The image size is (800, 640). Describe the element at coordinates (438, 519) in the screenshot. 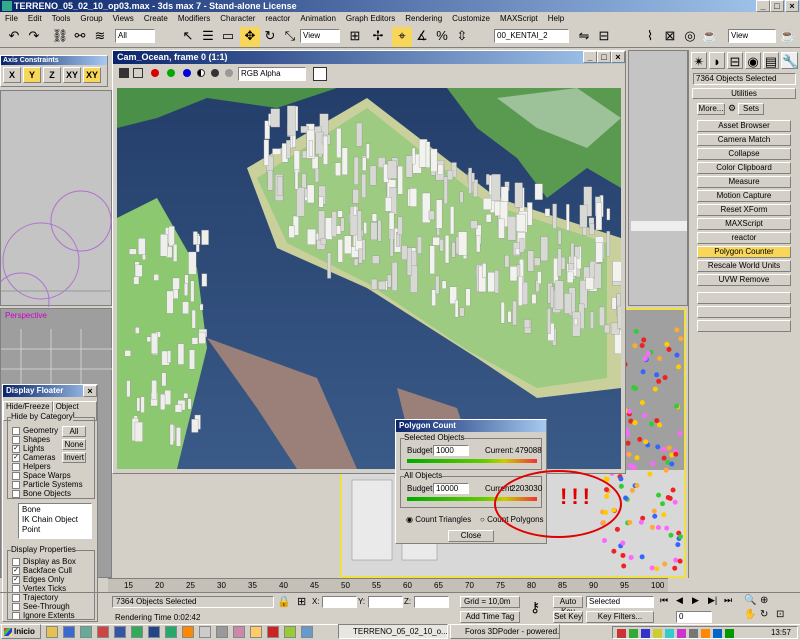

I see `count-triangles-radio: ◉ Count Triangles` at that location.